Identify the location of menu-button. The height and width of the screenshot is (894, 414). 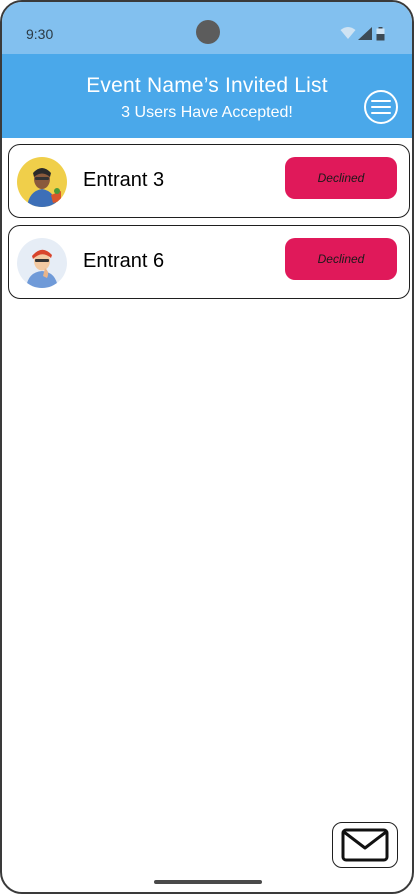
(381, 107).